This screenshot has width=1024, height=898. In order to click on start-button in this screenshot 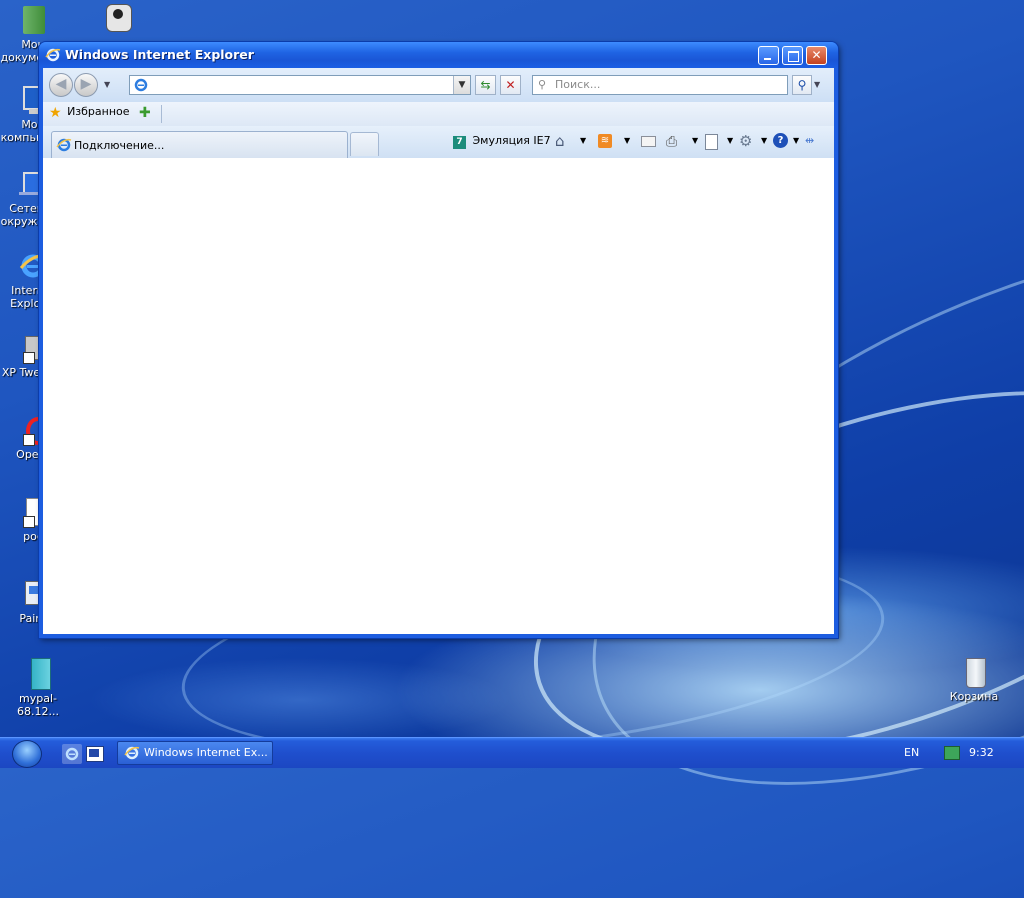, I will do `click(27, 754)`.